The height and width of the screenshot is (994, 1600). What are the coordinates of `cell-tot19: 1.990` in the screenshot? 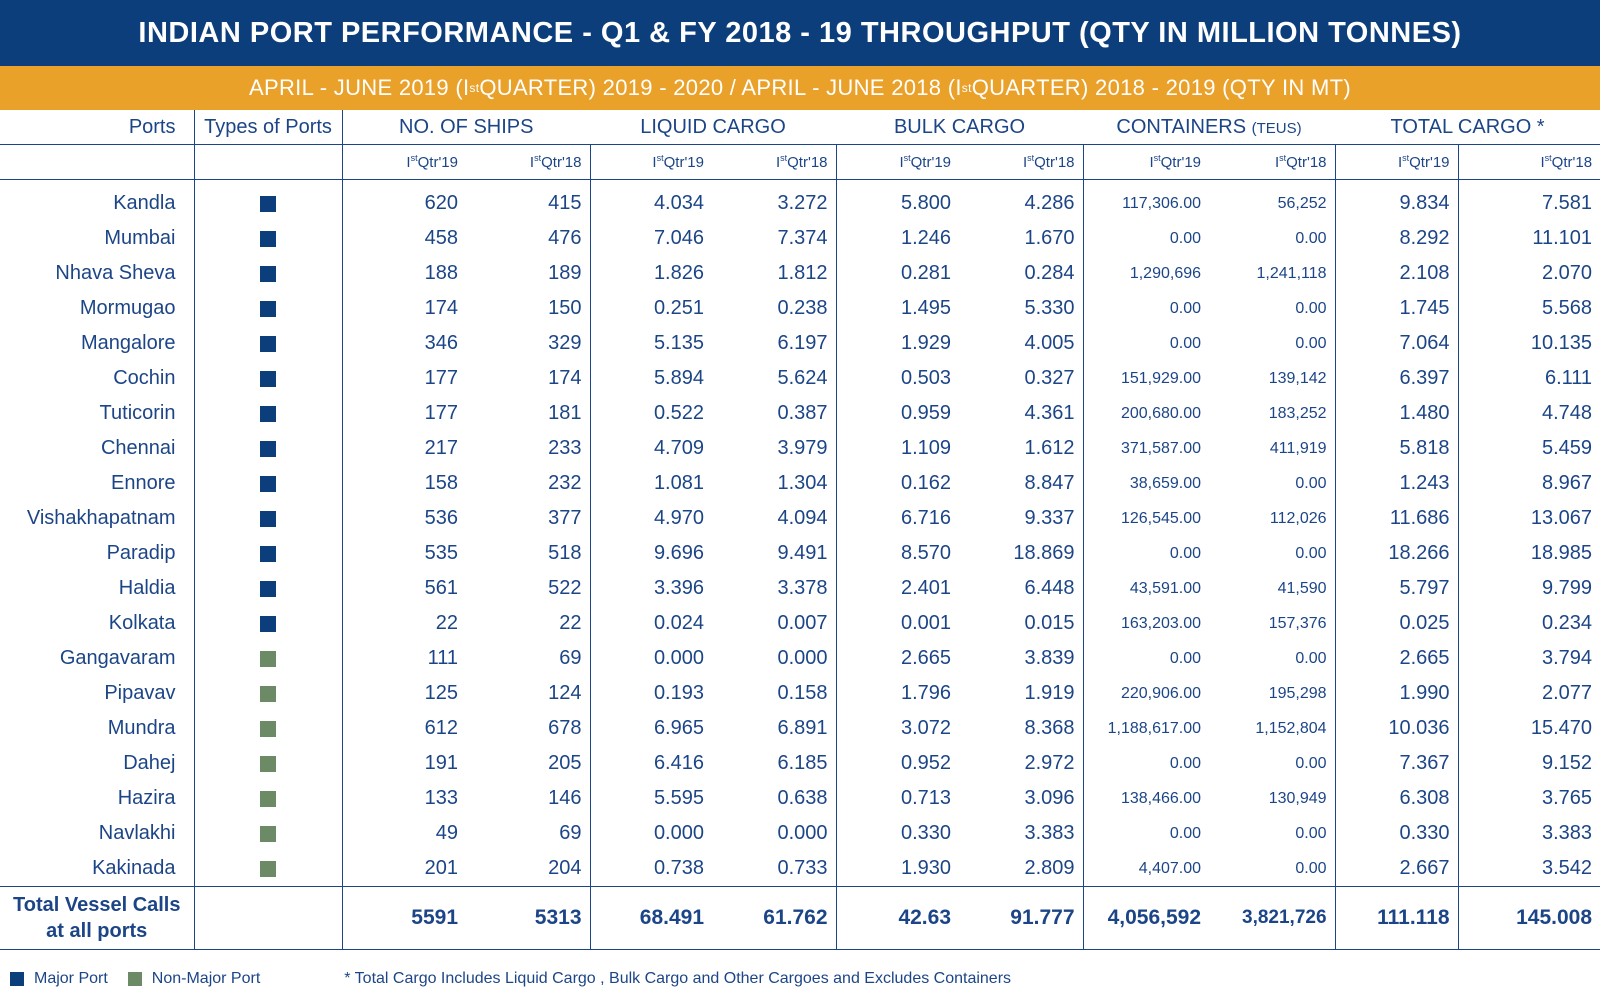 It's located at (1396, 693).